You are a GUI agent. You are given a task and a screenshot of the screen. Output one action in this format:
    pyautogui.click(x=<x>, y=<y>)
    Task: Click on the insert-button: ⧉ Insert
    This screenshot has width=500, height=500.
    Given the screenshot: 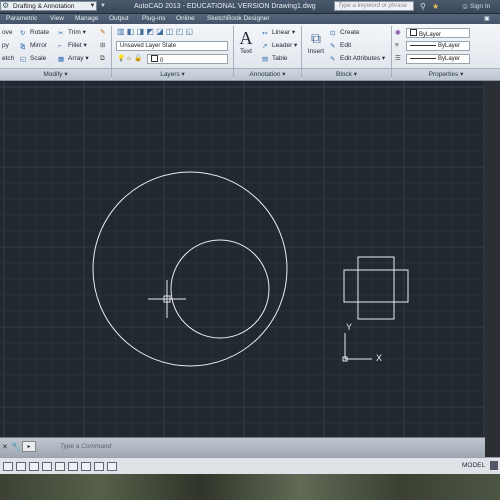 What is the action you would take?
    pyautogui.click(x=316, y=41)
    